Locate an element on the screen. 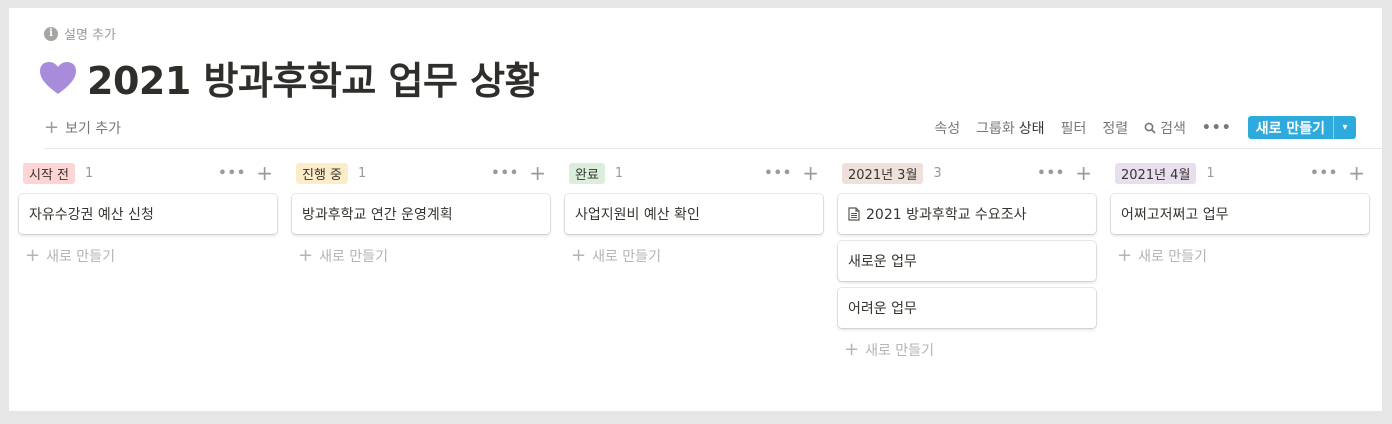 The image size is (1392, 424). board-card: 새로운 업무 is located at coordinates (967, 261).